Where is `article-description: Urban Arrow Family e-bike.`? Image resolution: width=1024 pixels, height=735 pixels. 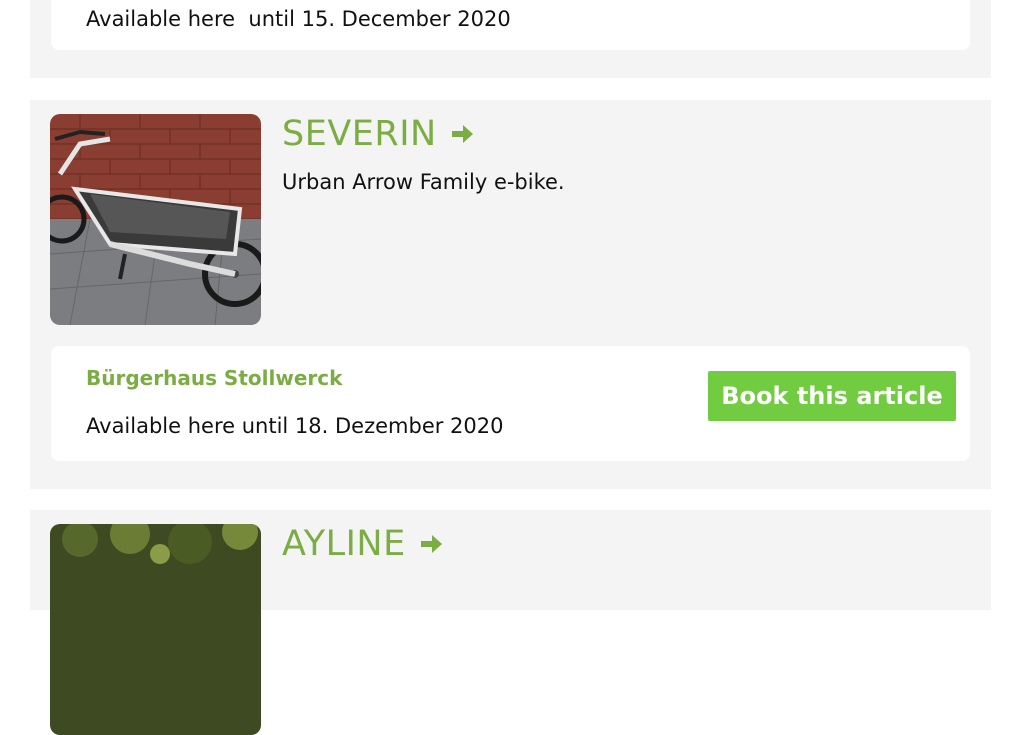
article-description: Urban Arrow Family e-bike. is located at coordinates (423, 182).